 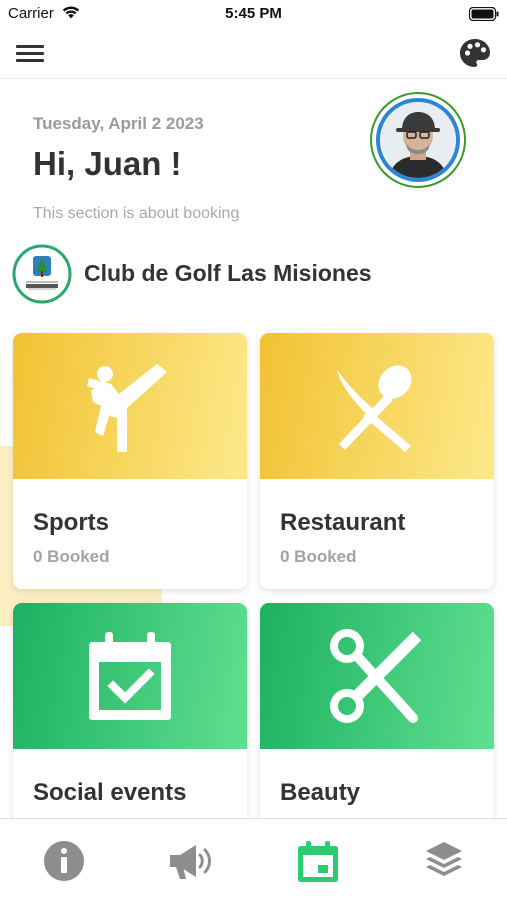 What do you see at coordinates (71, 556) in the screenshot?
I see `sports-card-booked-count: 0 Booked` at bounding box center [71, 556].